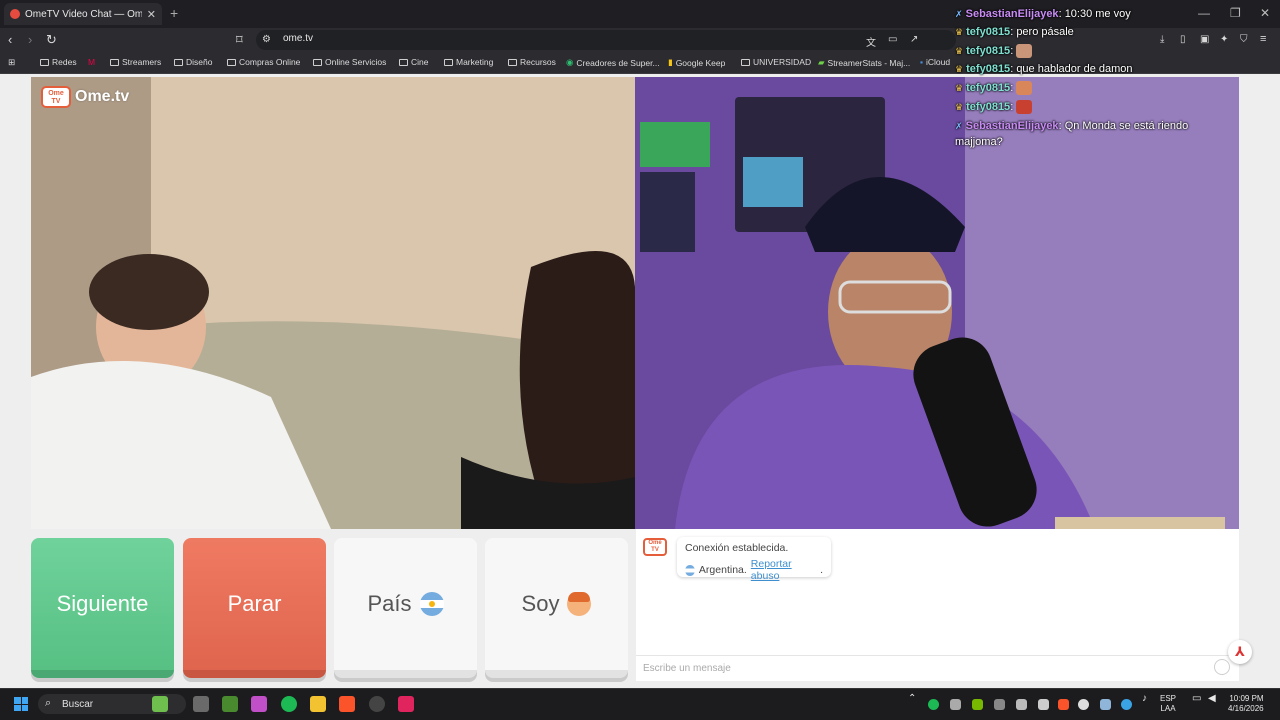  What do you see at coordinates (254, 608) in the screenshot?
I see `stop-button: Parar` at bounding box center [254, 608].